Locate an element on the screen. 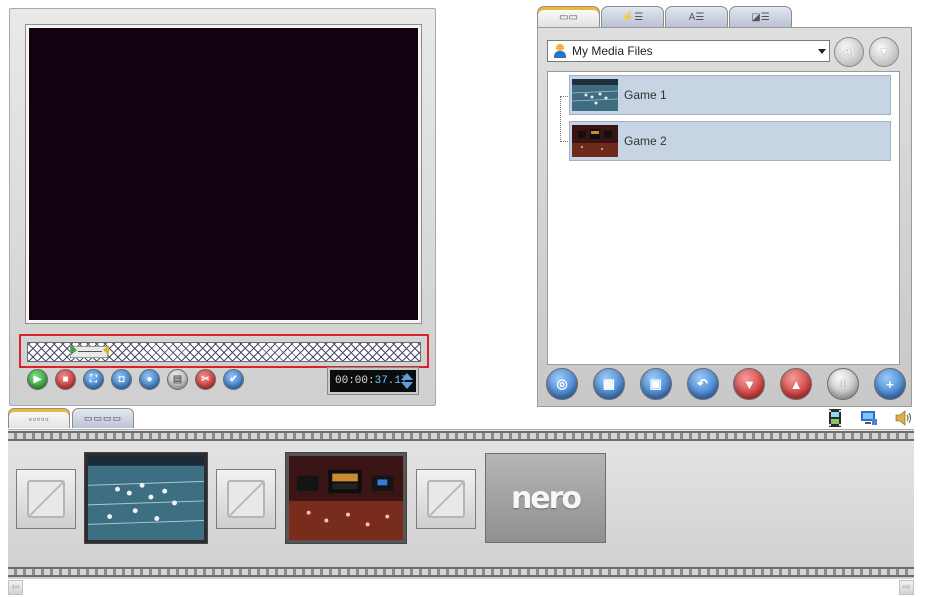 This screenshot has width=925, height=597. spinner-up-icon is located at coordinates (407, 376).